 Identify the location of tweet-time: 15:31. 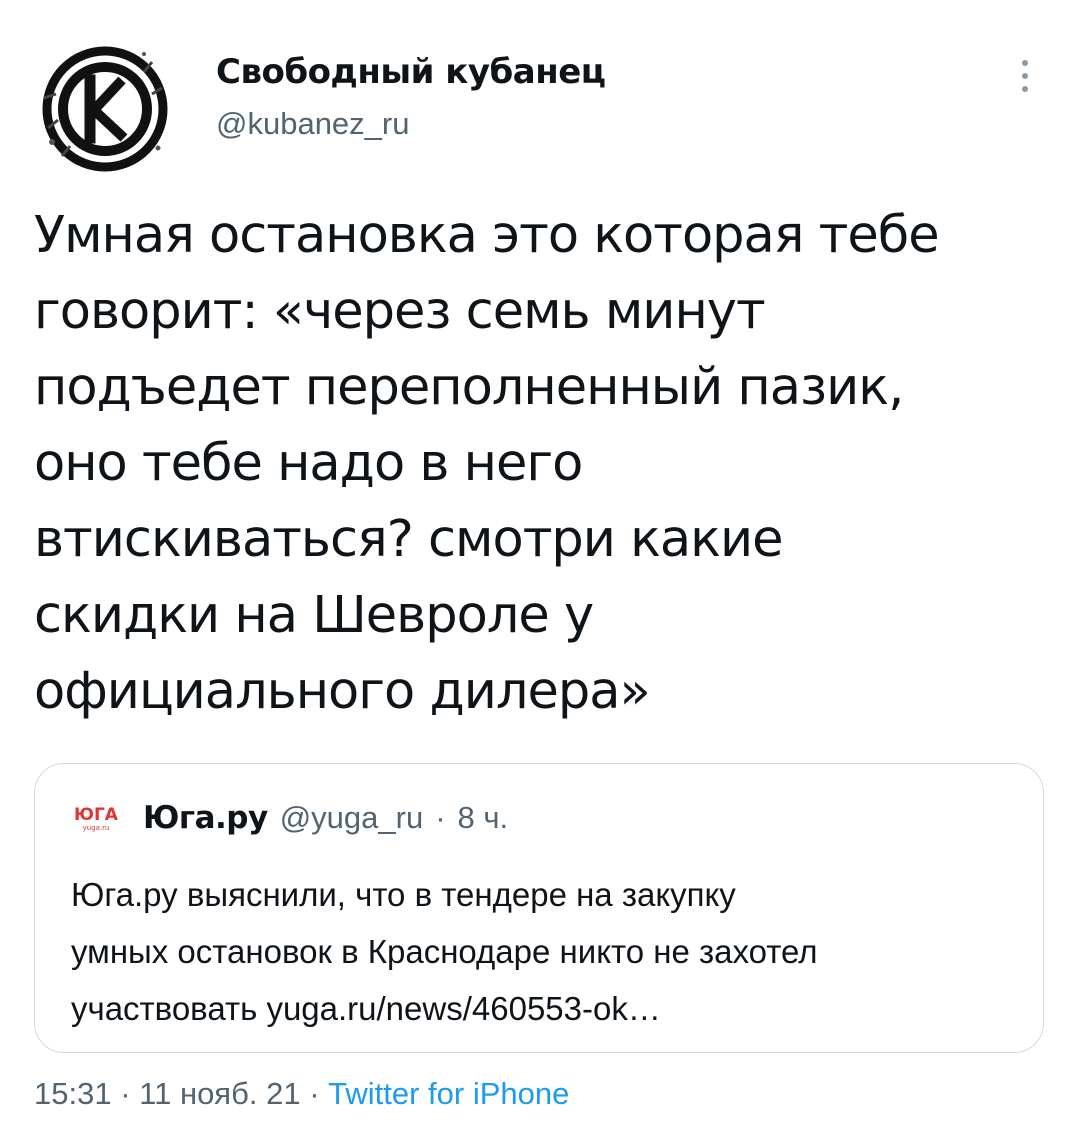
(73, 1093).